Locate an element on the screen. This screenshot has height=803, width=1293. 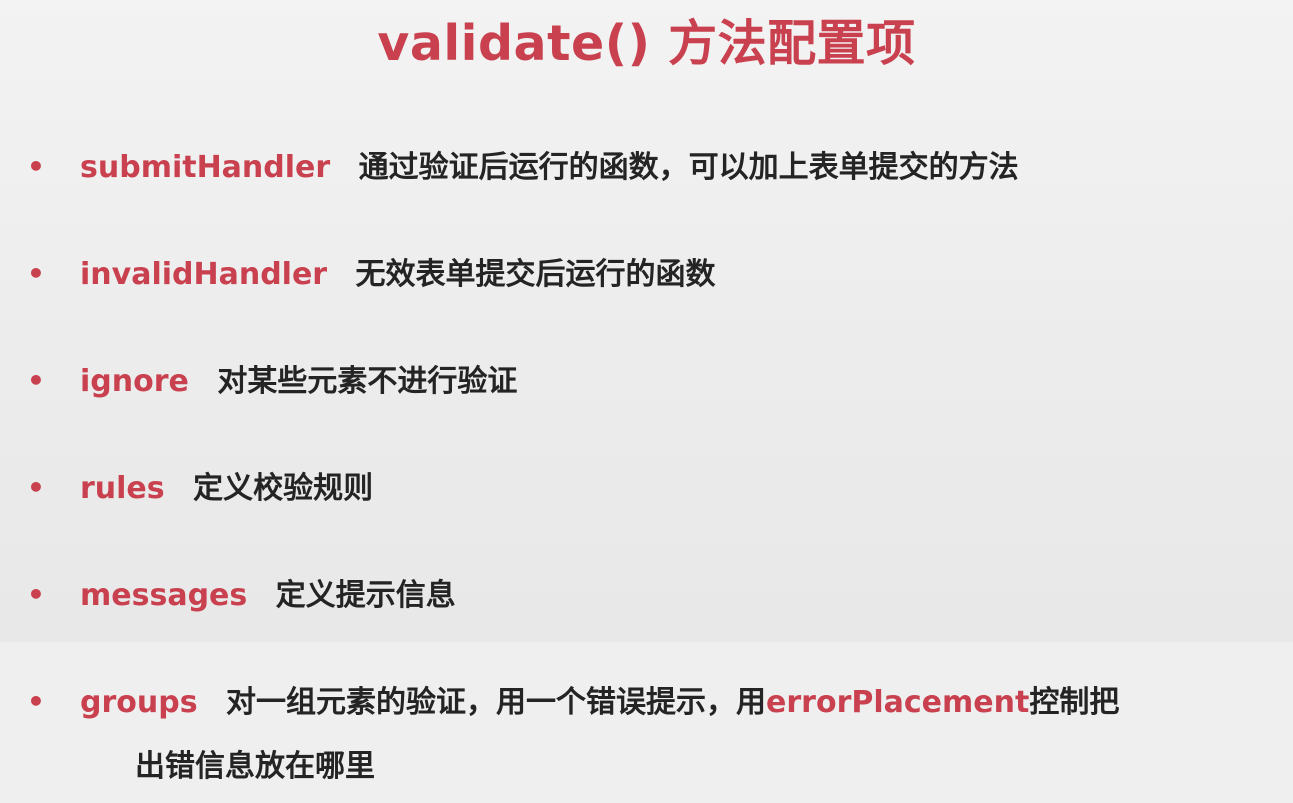
list-item: • ignore 对某些元素不进行验证 is located at coordinates (639, 382).